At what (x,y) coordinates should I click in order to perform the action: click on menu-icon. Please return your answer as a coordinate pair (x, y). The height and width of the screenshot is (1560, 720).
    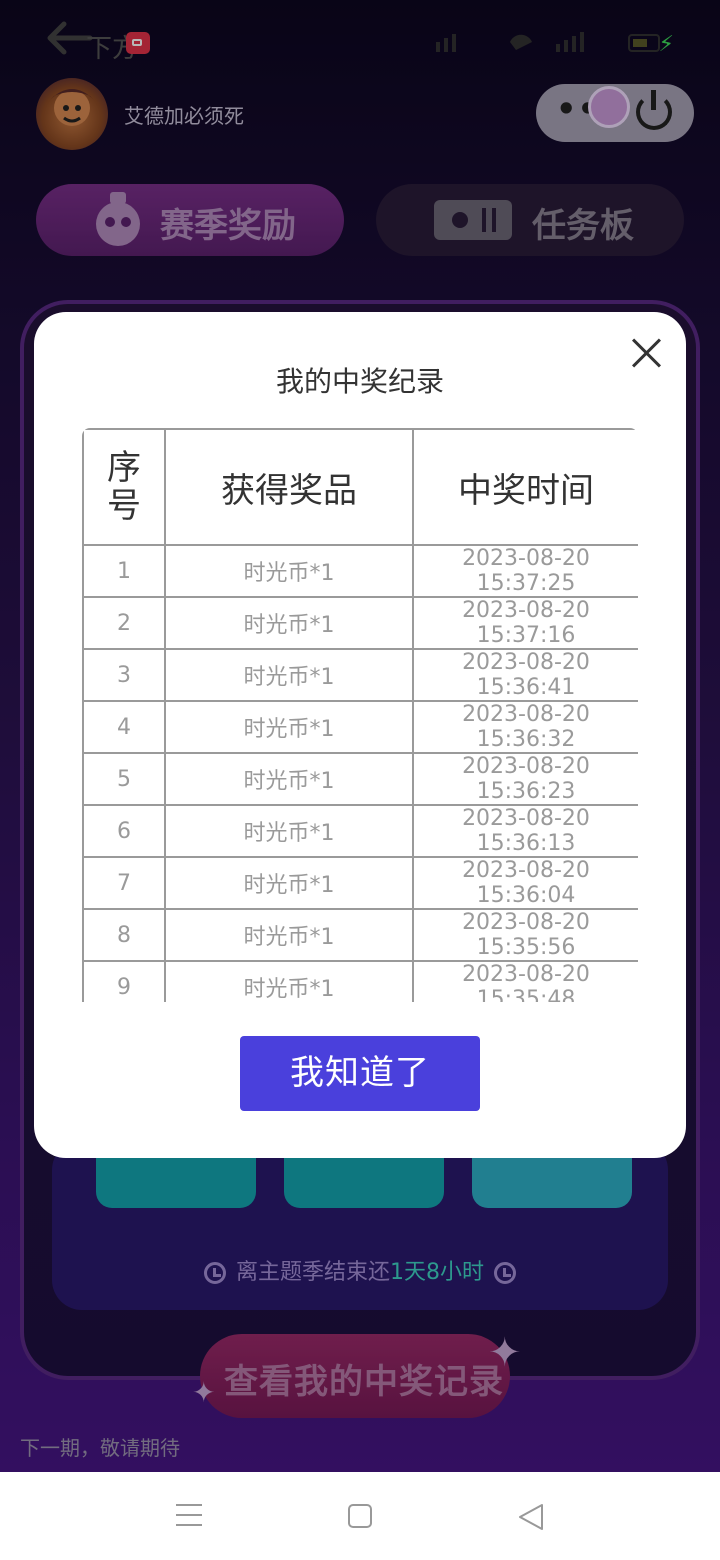
    Looking at the image, I should click on (189, 1515).